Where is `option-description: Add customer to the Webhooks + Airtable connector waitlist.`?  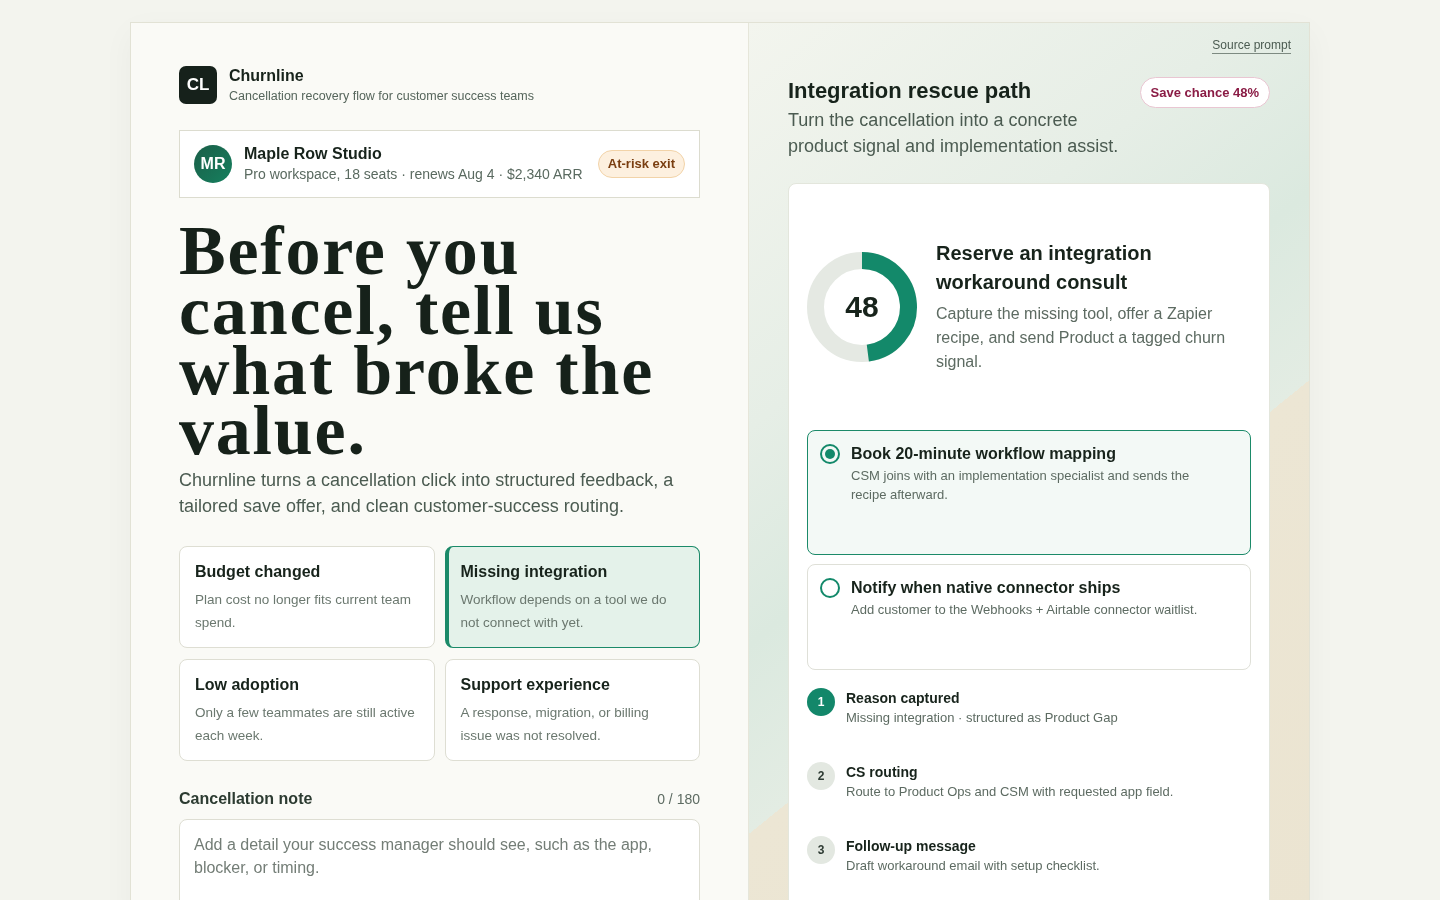
option-description: Add customer to the Webhooks + Airtable connector waitlist. is located at coordinates (1025, 610).